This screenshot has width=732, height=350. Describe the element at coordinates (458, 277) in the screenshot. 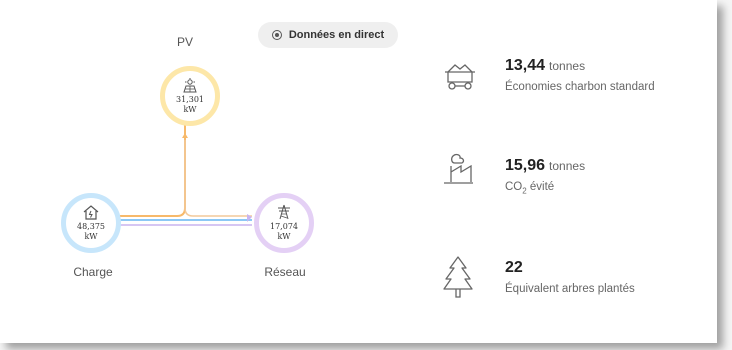

I see `tree-icon` at that location.